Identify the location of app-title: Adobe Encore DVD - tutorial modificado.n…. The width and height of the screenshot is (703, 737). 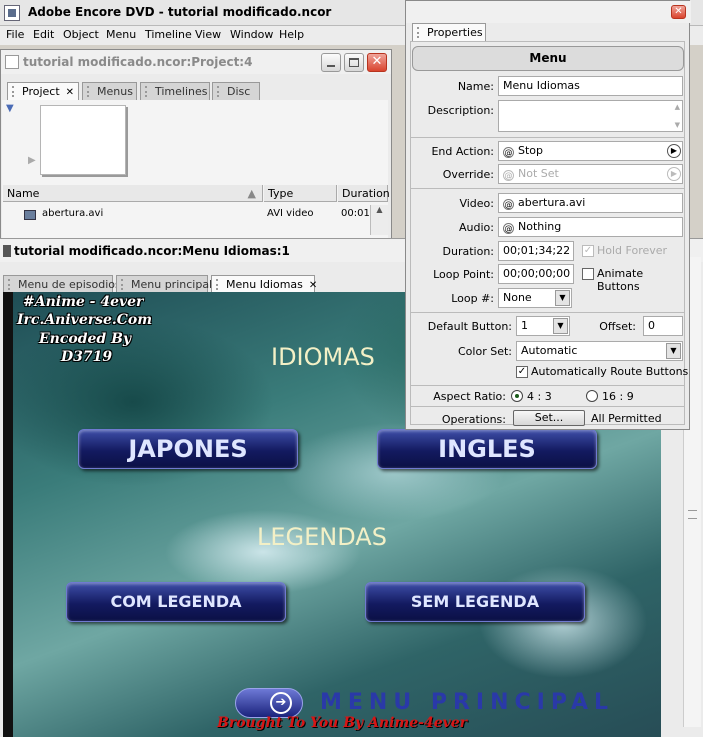
(180, 12).